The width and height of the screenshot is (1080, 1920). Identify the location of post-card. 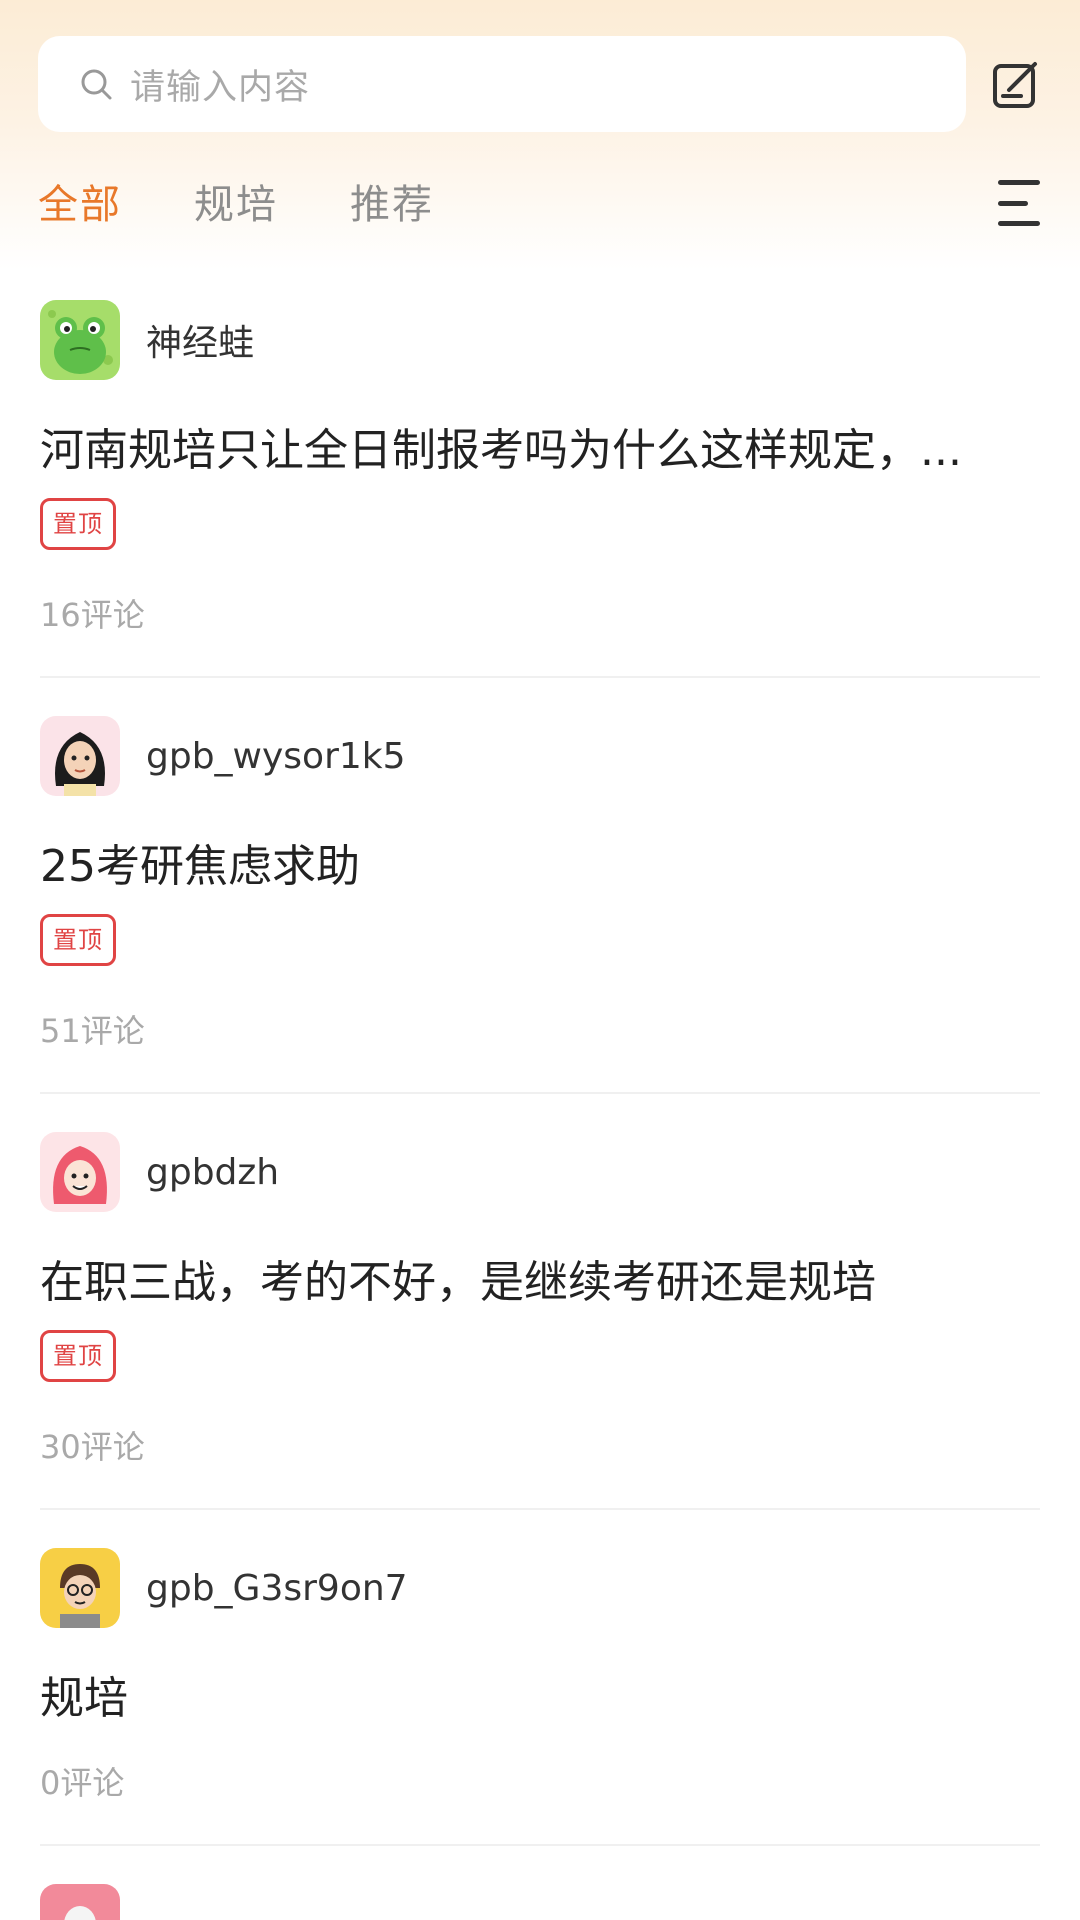
(540, 1902).